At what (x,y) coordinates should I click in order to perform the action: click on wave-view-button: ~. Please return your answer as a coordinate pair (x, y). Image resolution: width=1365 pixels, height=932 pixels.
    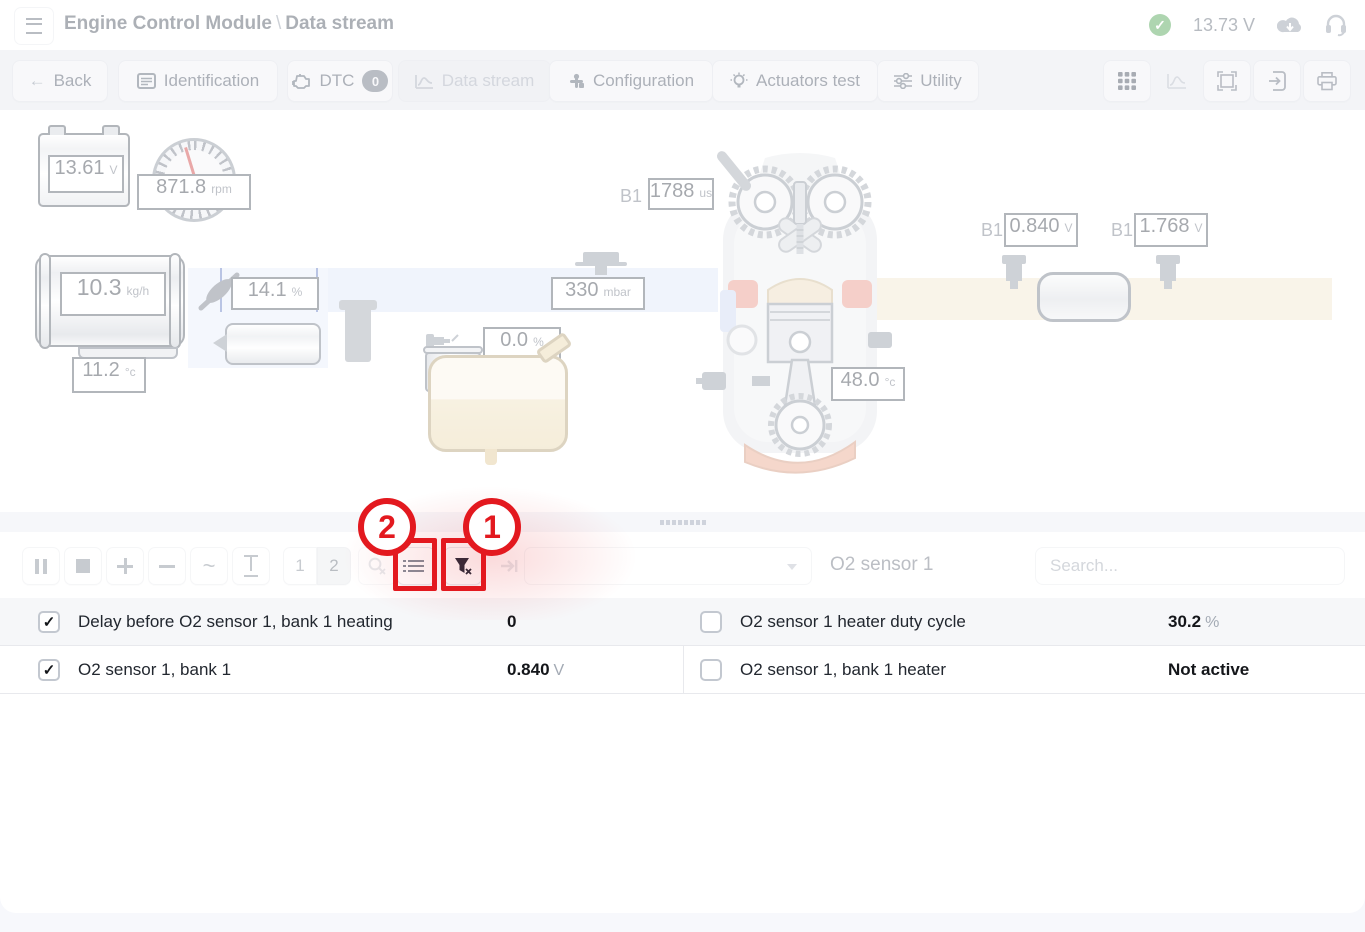
    Looking at the image, I should click on (209, 566).